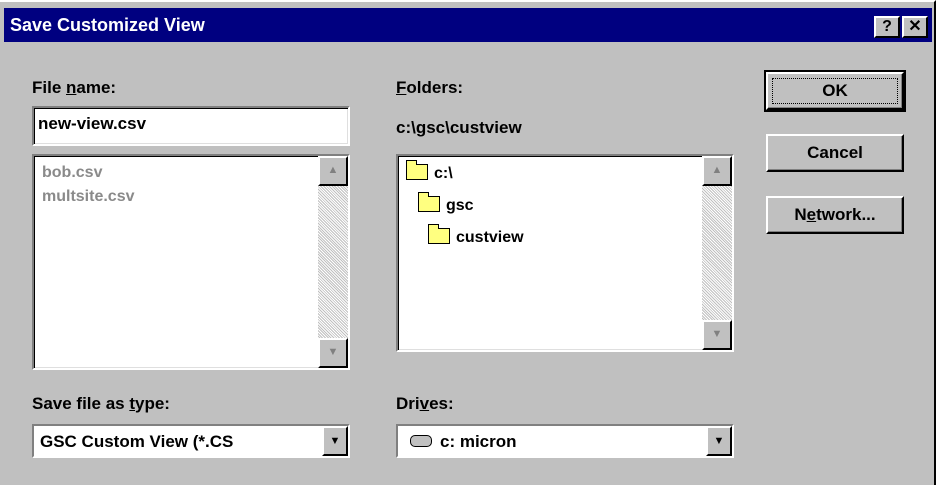 The height and width of the screenshot is (485, 940). I want to click on folder-tree: c:\ gsc custview ▲ ▼, so click(565, 253).